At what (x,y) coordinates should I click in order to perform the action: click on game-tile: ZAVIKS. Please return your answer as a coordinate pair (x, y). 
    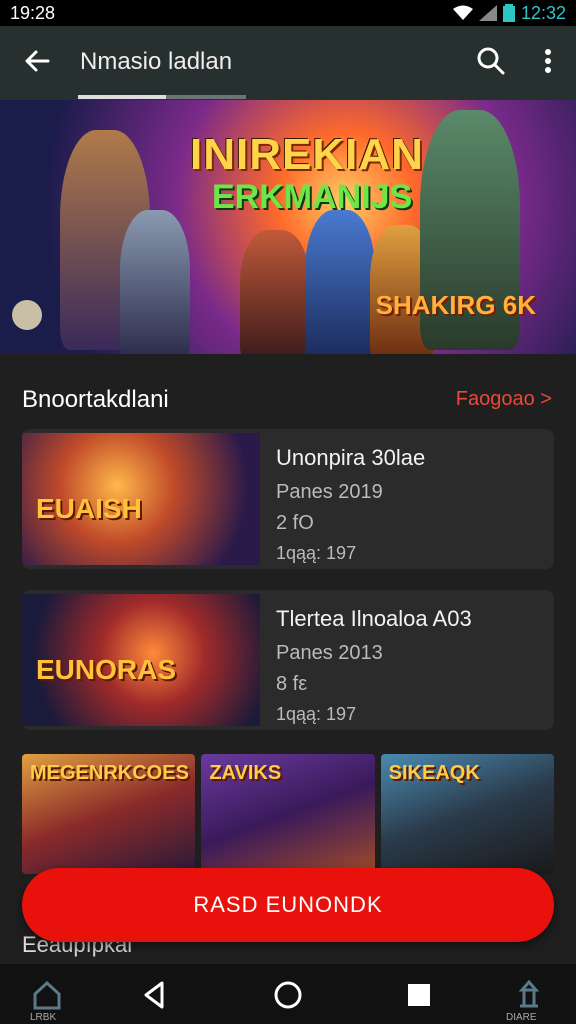
    Looking at the image, I should click on (288, 814).